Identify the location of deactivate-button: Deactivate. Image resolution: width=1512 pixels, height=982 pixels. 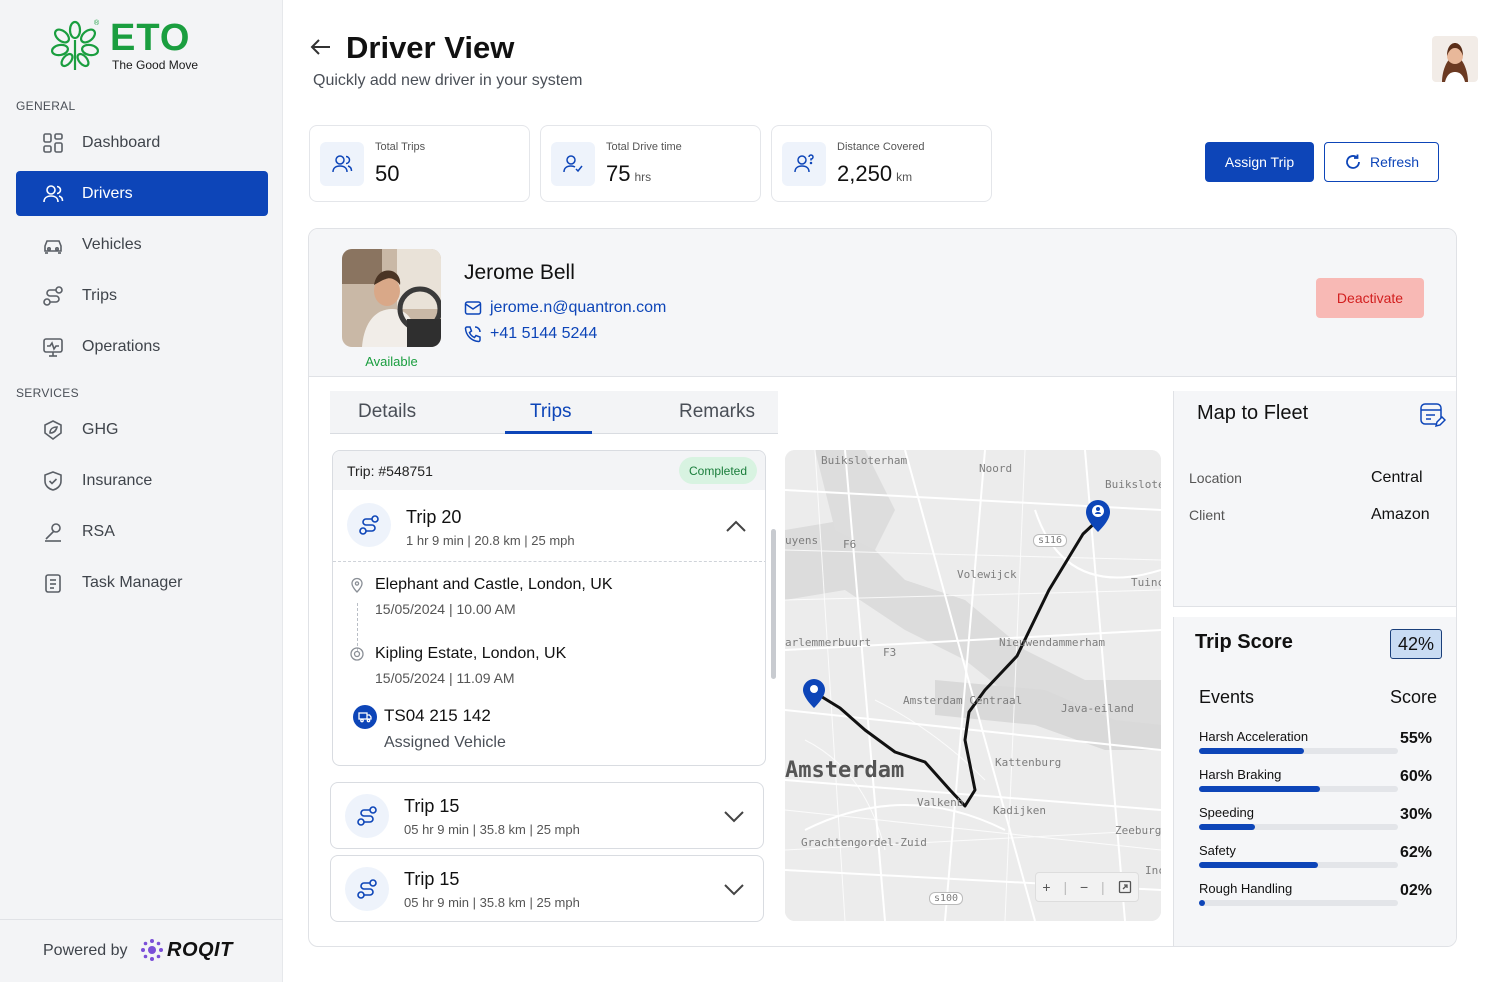
(1370, 298).